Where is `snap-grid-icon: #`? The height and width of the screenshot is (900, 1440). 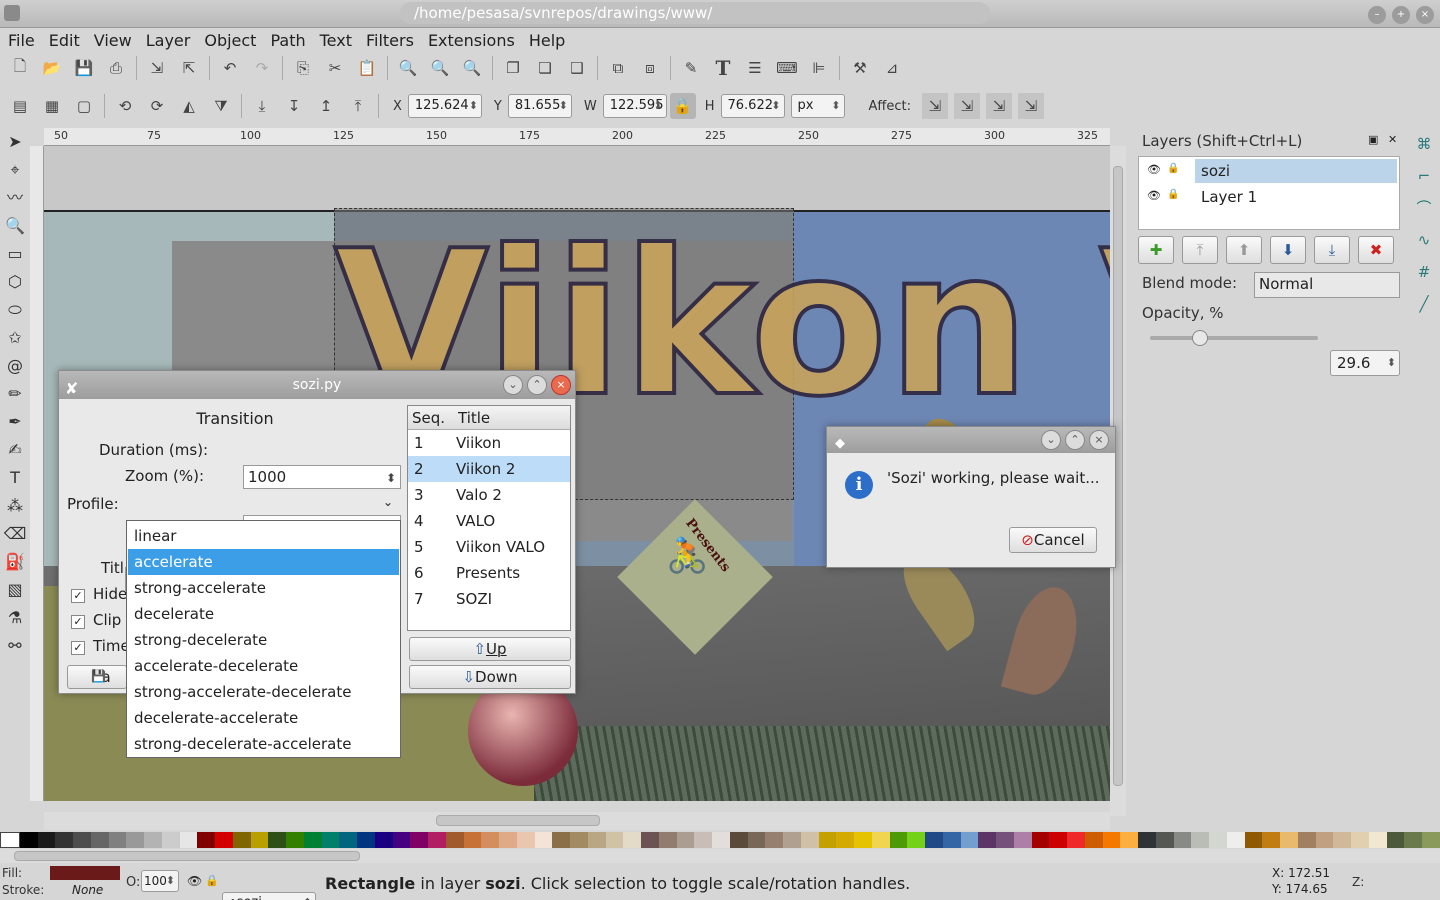
snap-grid-icon: # is located at coordinates (1424, 272).